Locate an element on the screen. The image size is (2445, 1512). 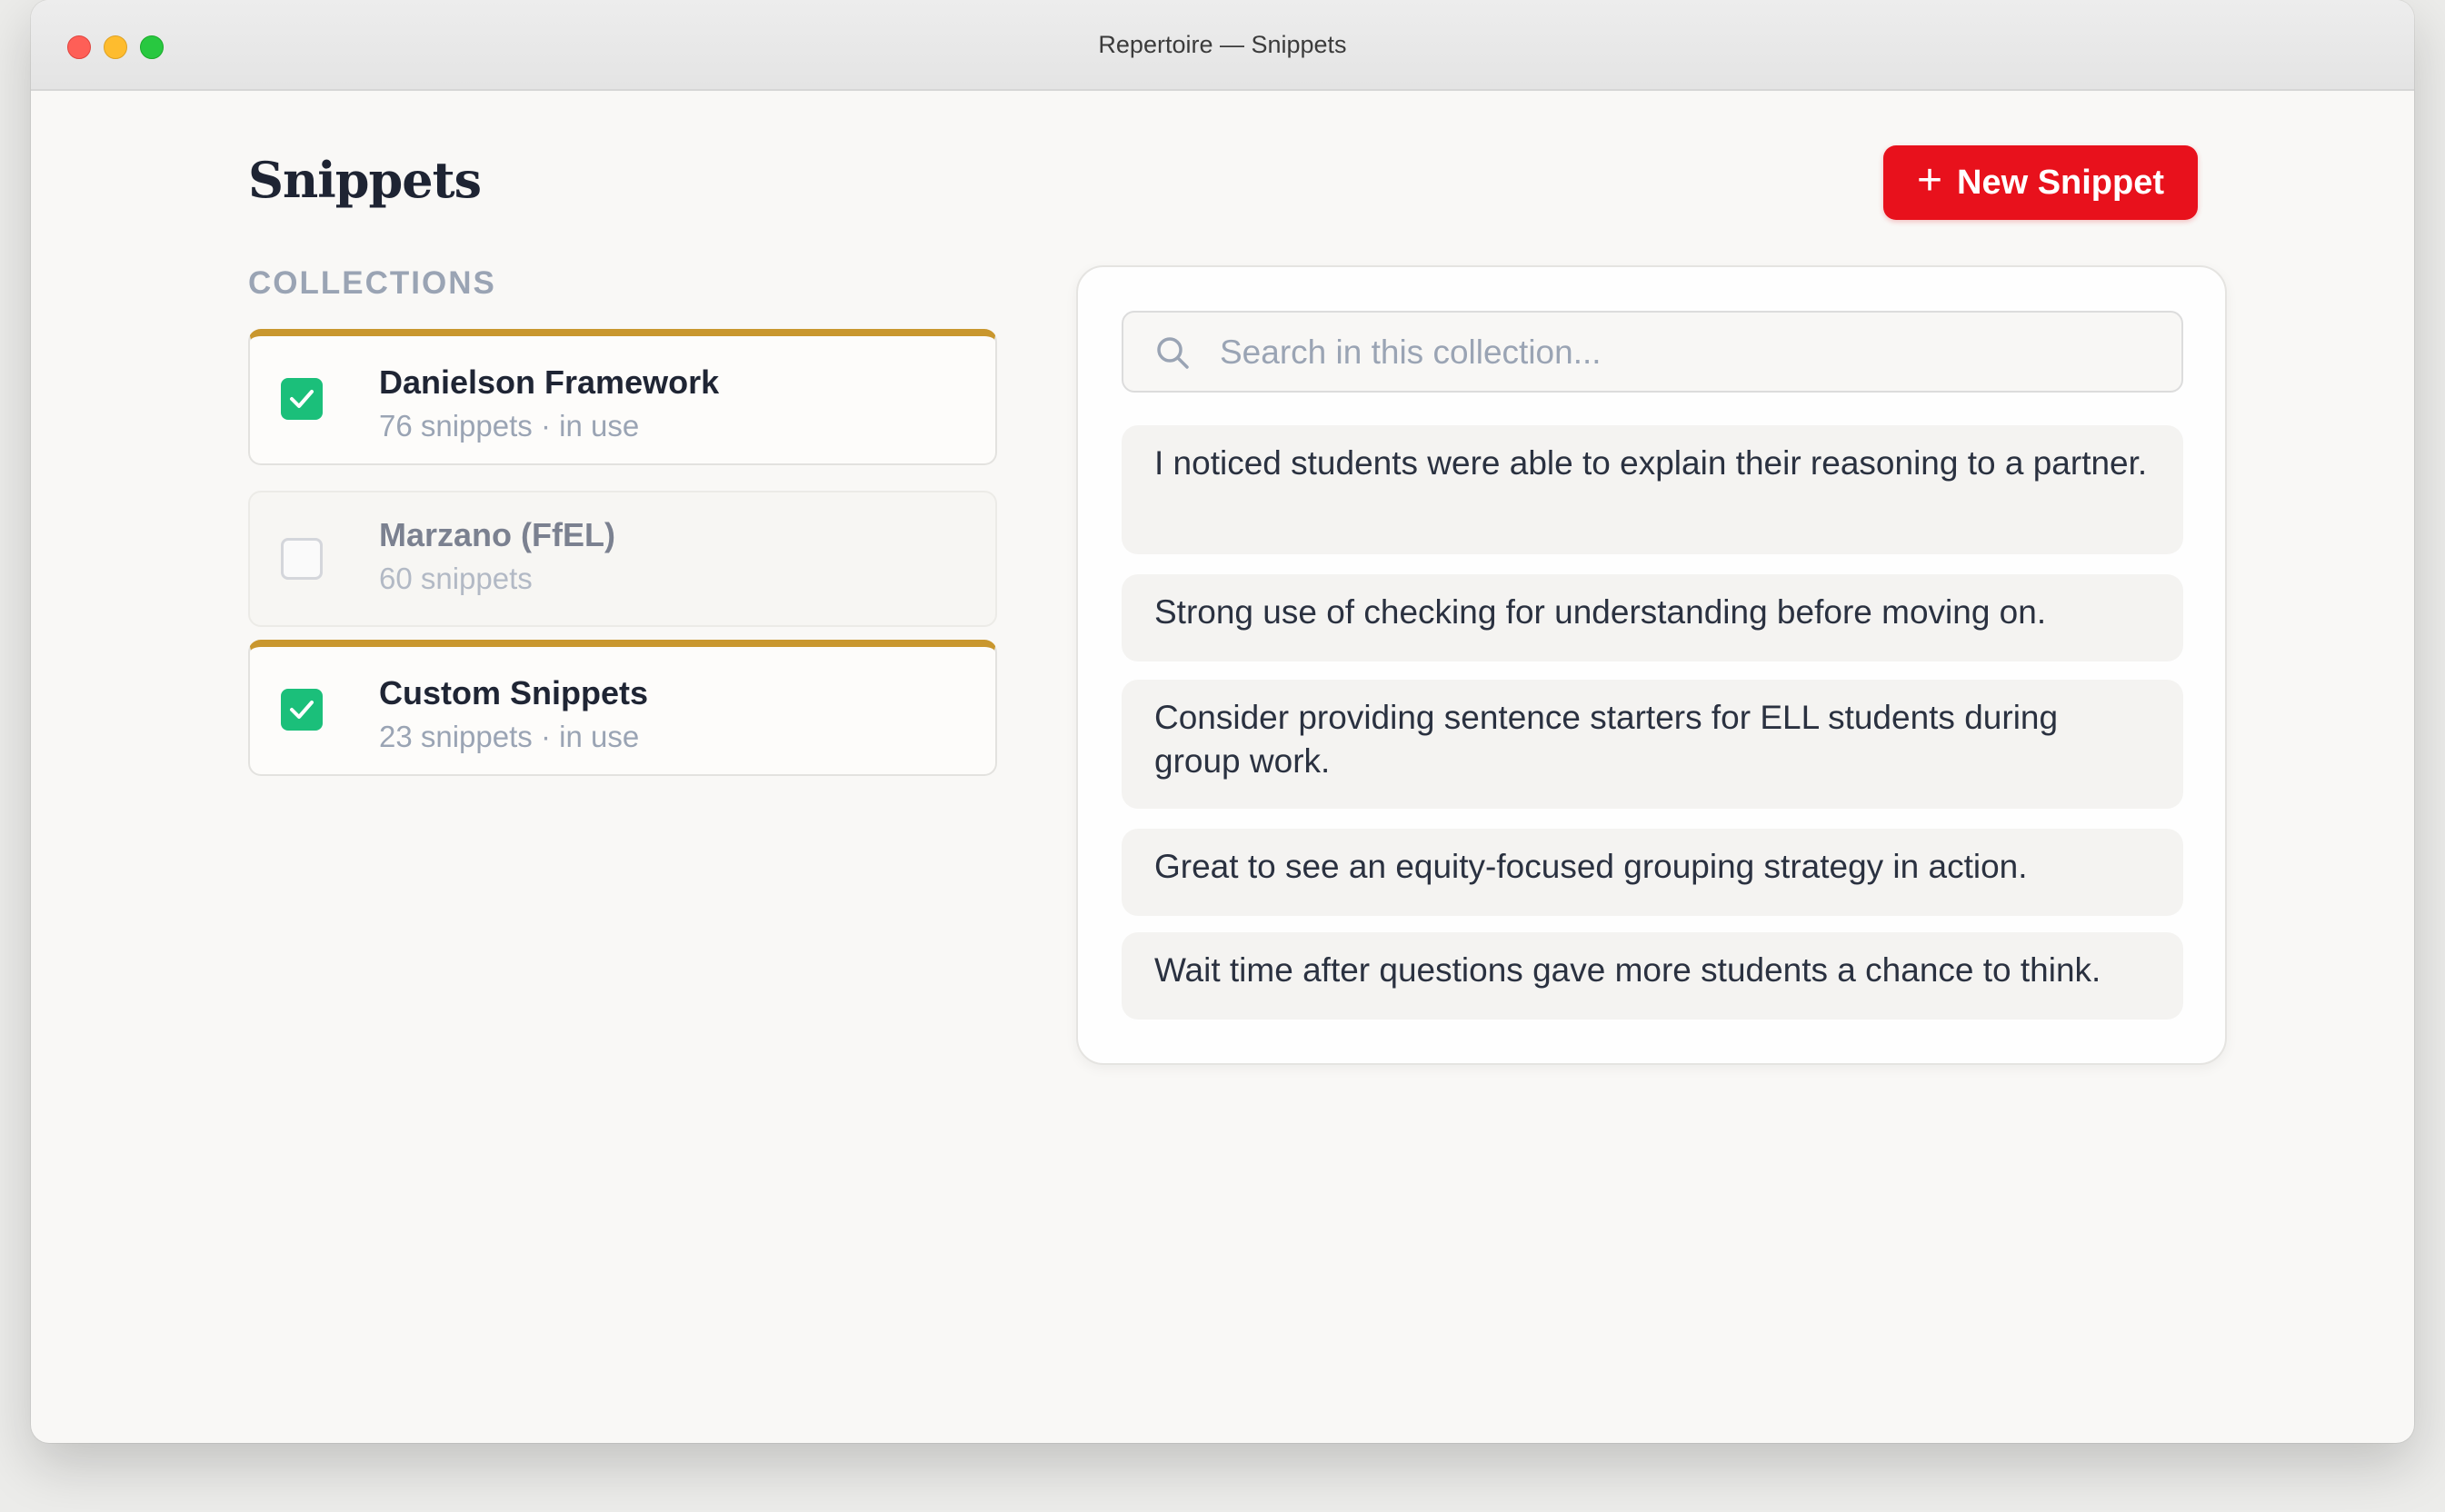
collections-heading: COLLECTIONS is located at coordinates (372, 283).